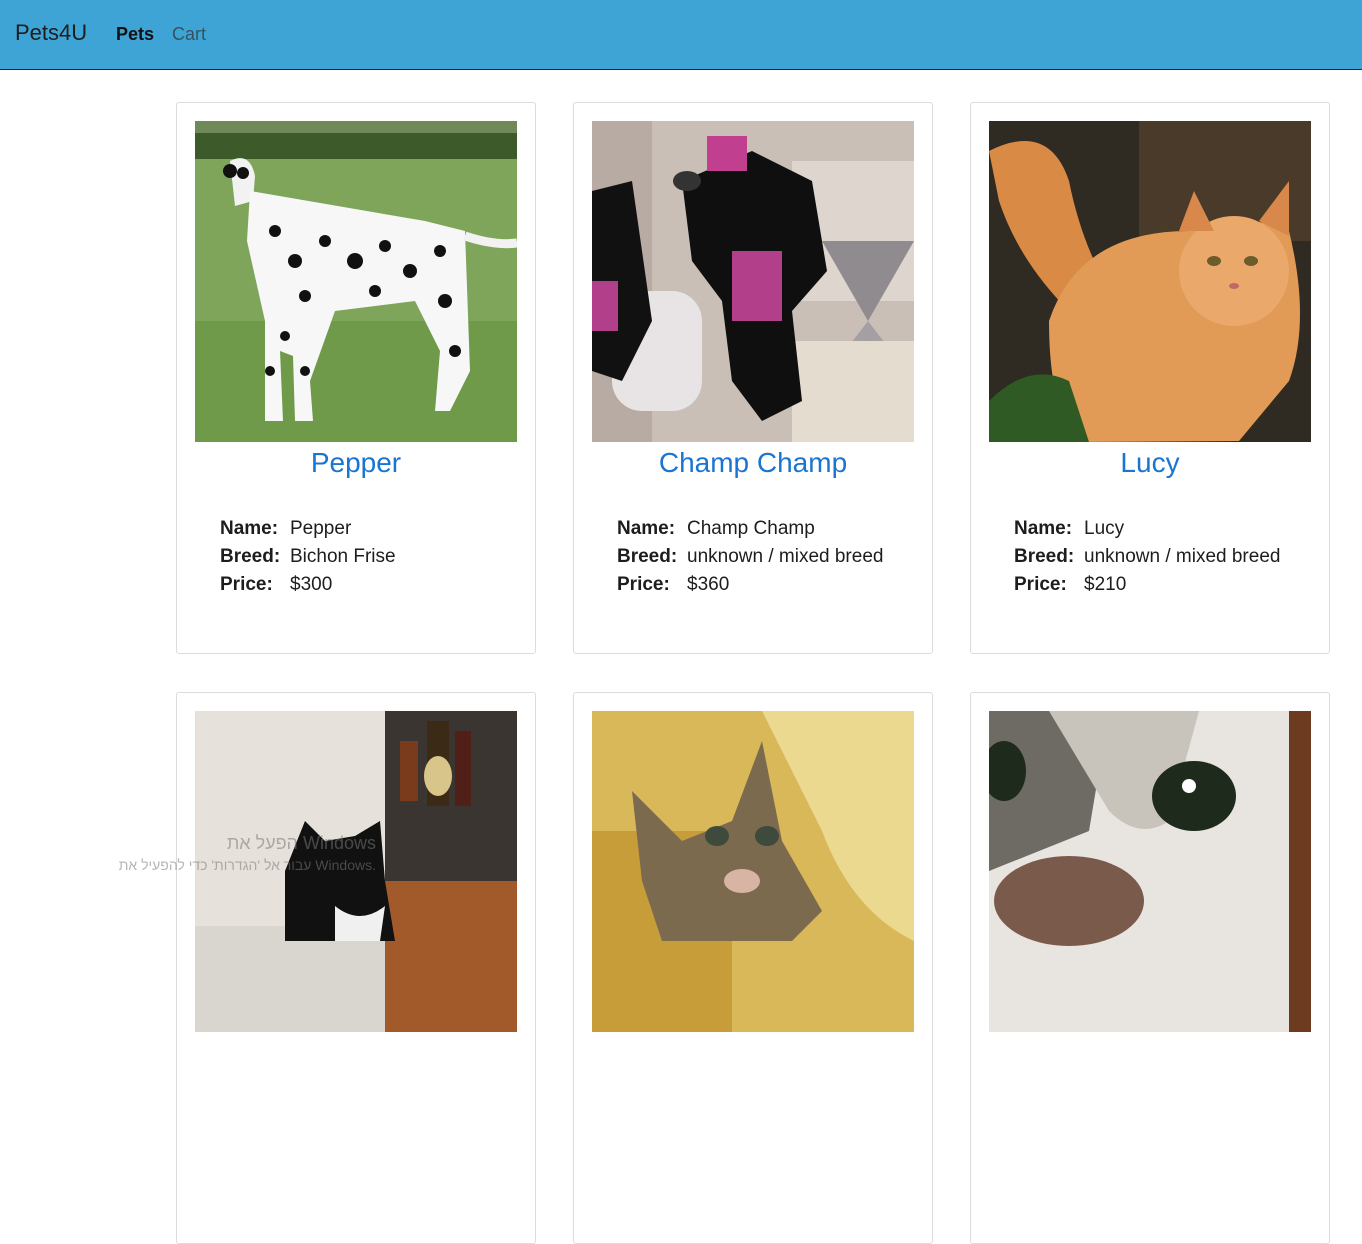 The image size is (1362, 1244). What do you see at coordinates (321, 528) in the screenshot?
I see `name-value: Pepper` at bounding box center [321, 528].